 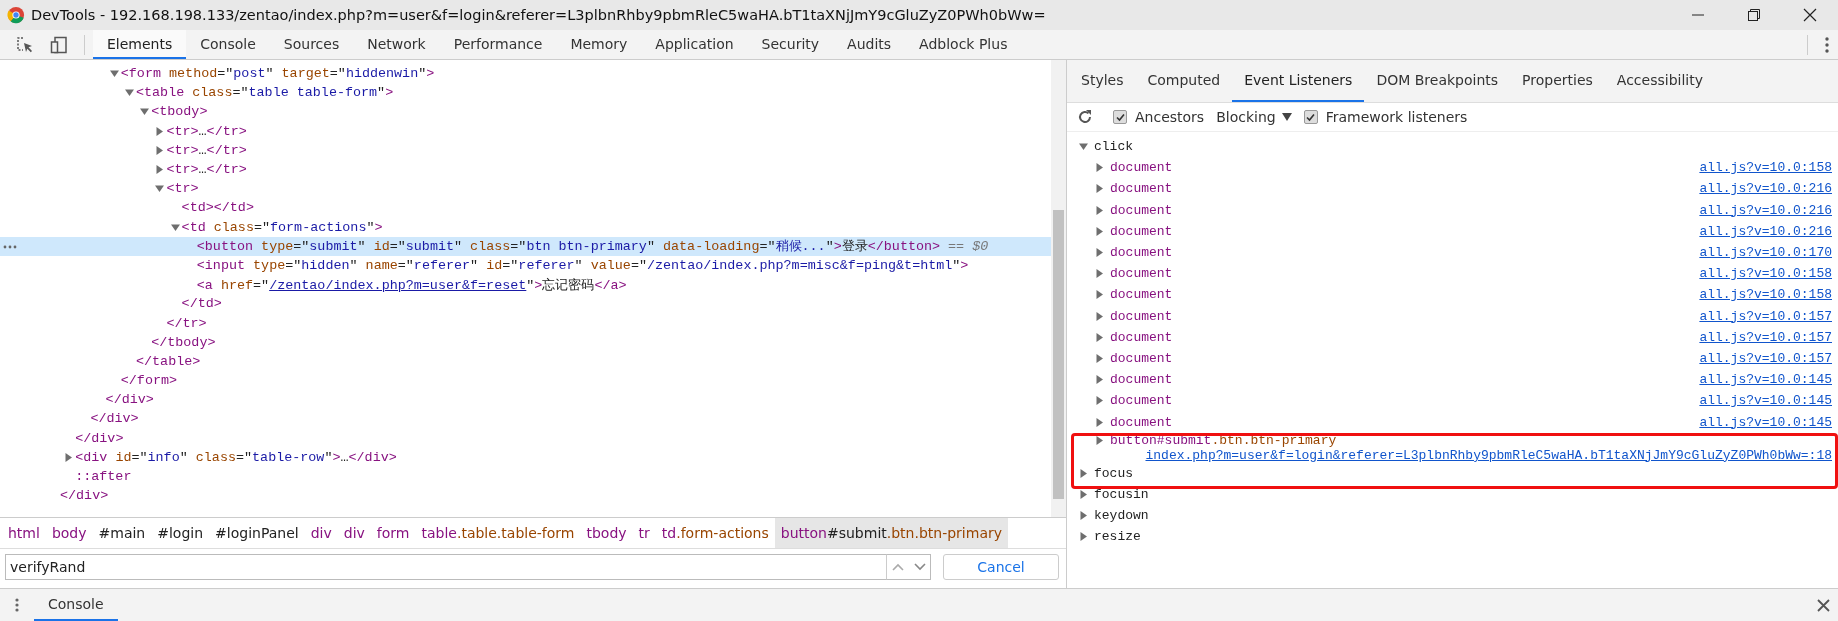 What do you see at coordinates (396, 44) in the screenshot?
I see `panel-tab: Network` at bounding box center [396, 44].